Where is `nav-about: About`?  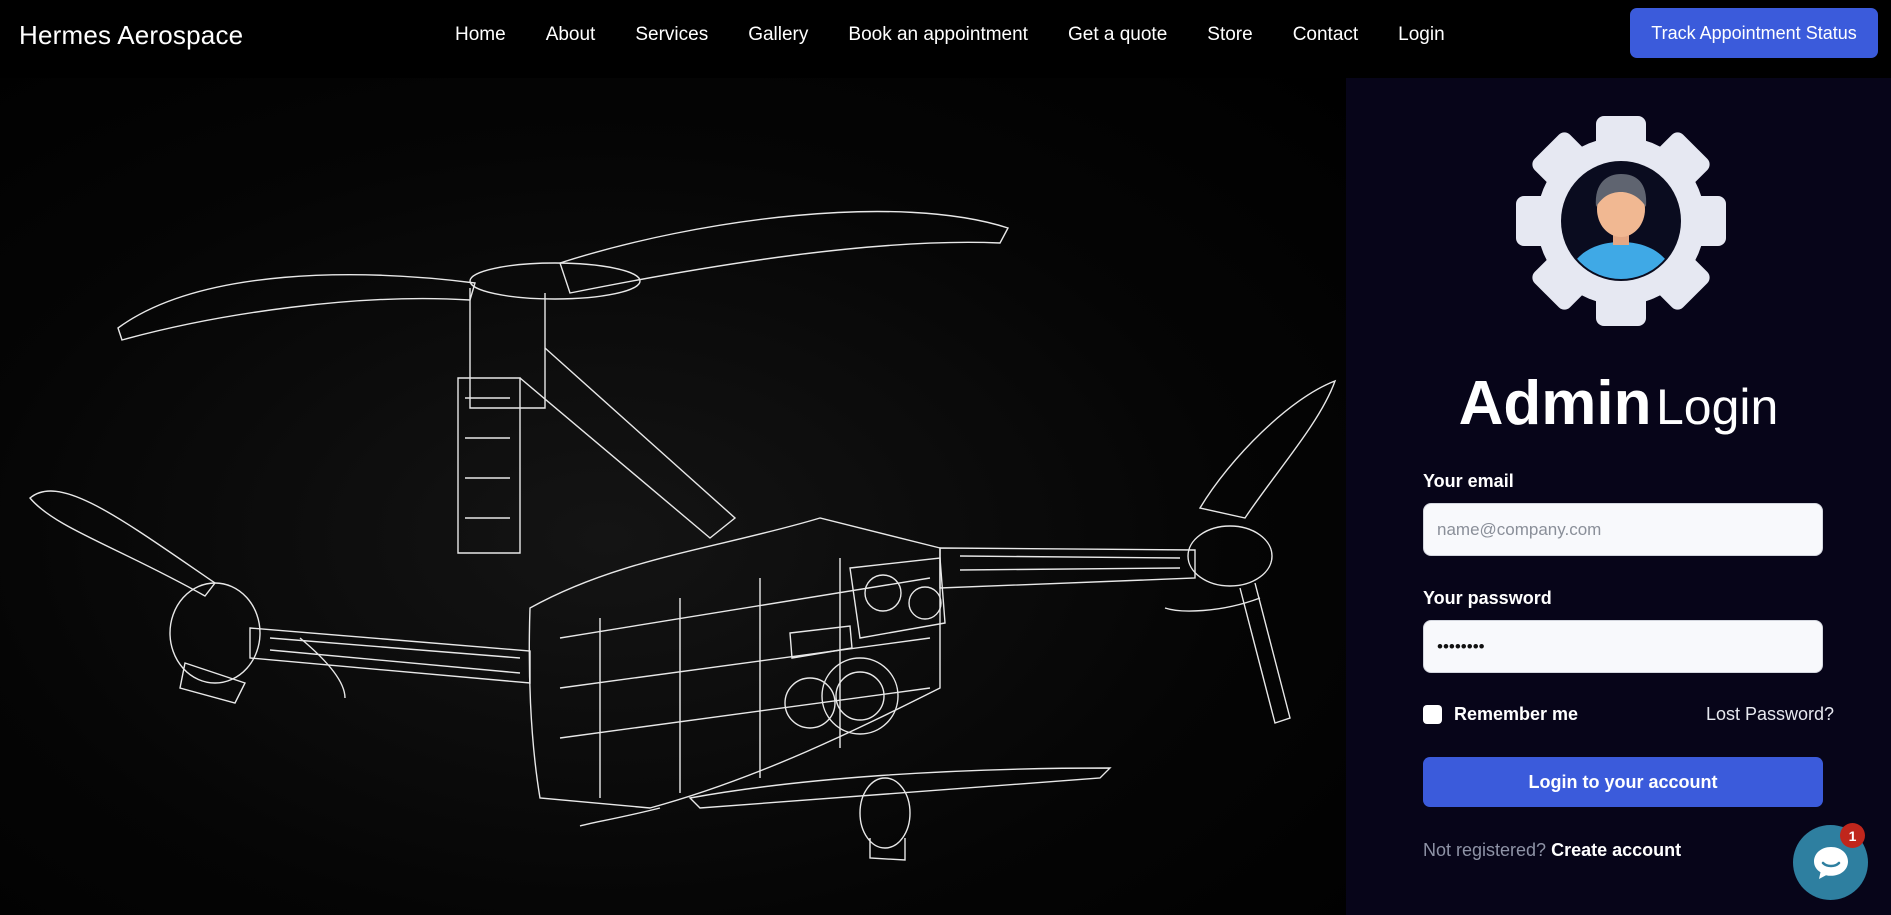 nav-about: About is located at coordinates (571, 35).